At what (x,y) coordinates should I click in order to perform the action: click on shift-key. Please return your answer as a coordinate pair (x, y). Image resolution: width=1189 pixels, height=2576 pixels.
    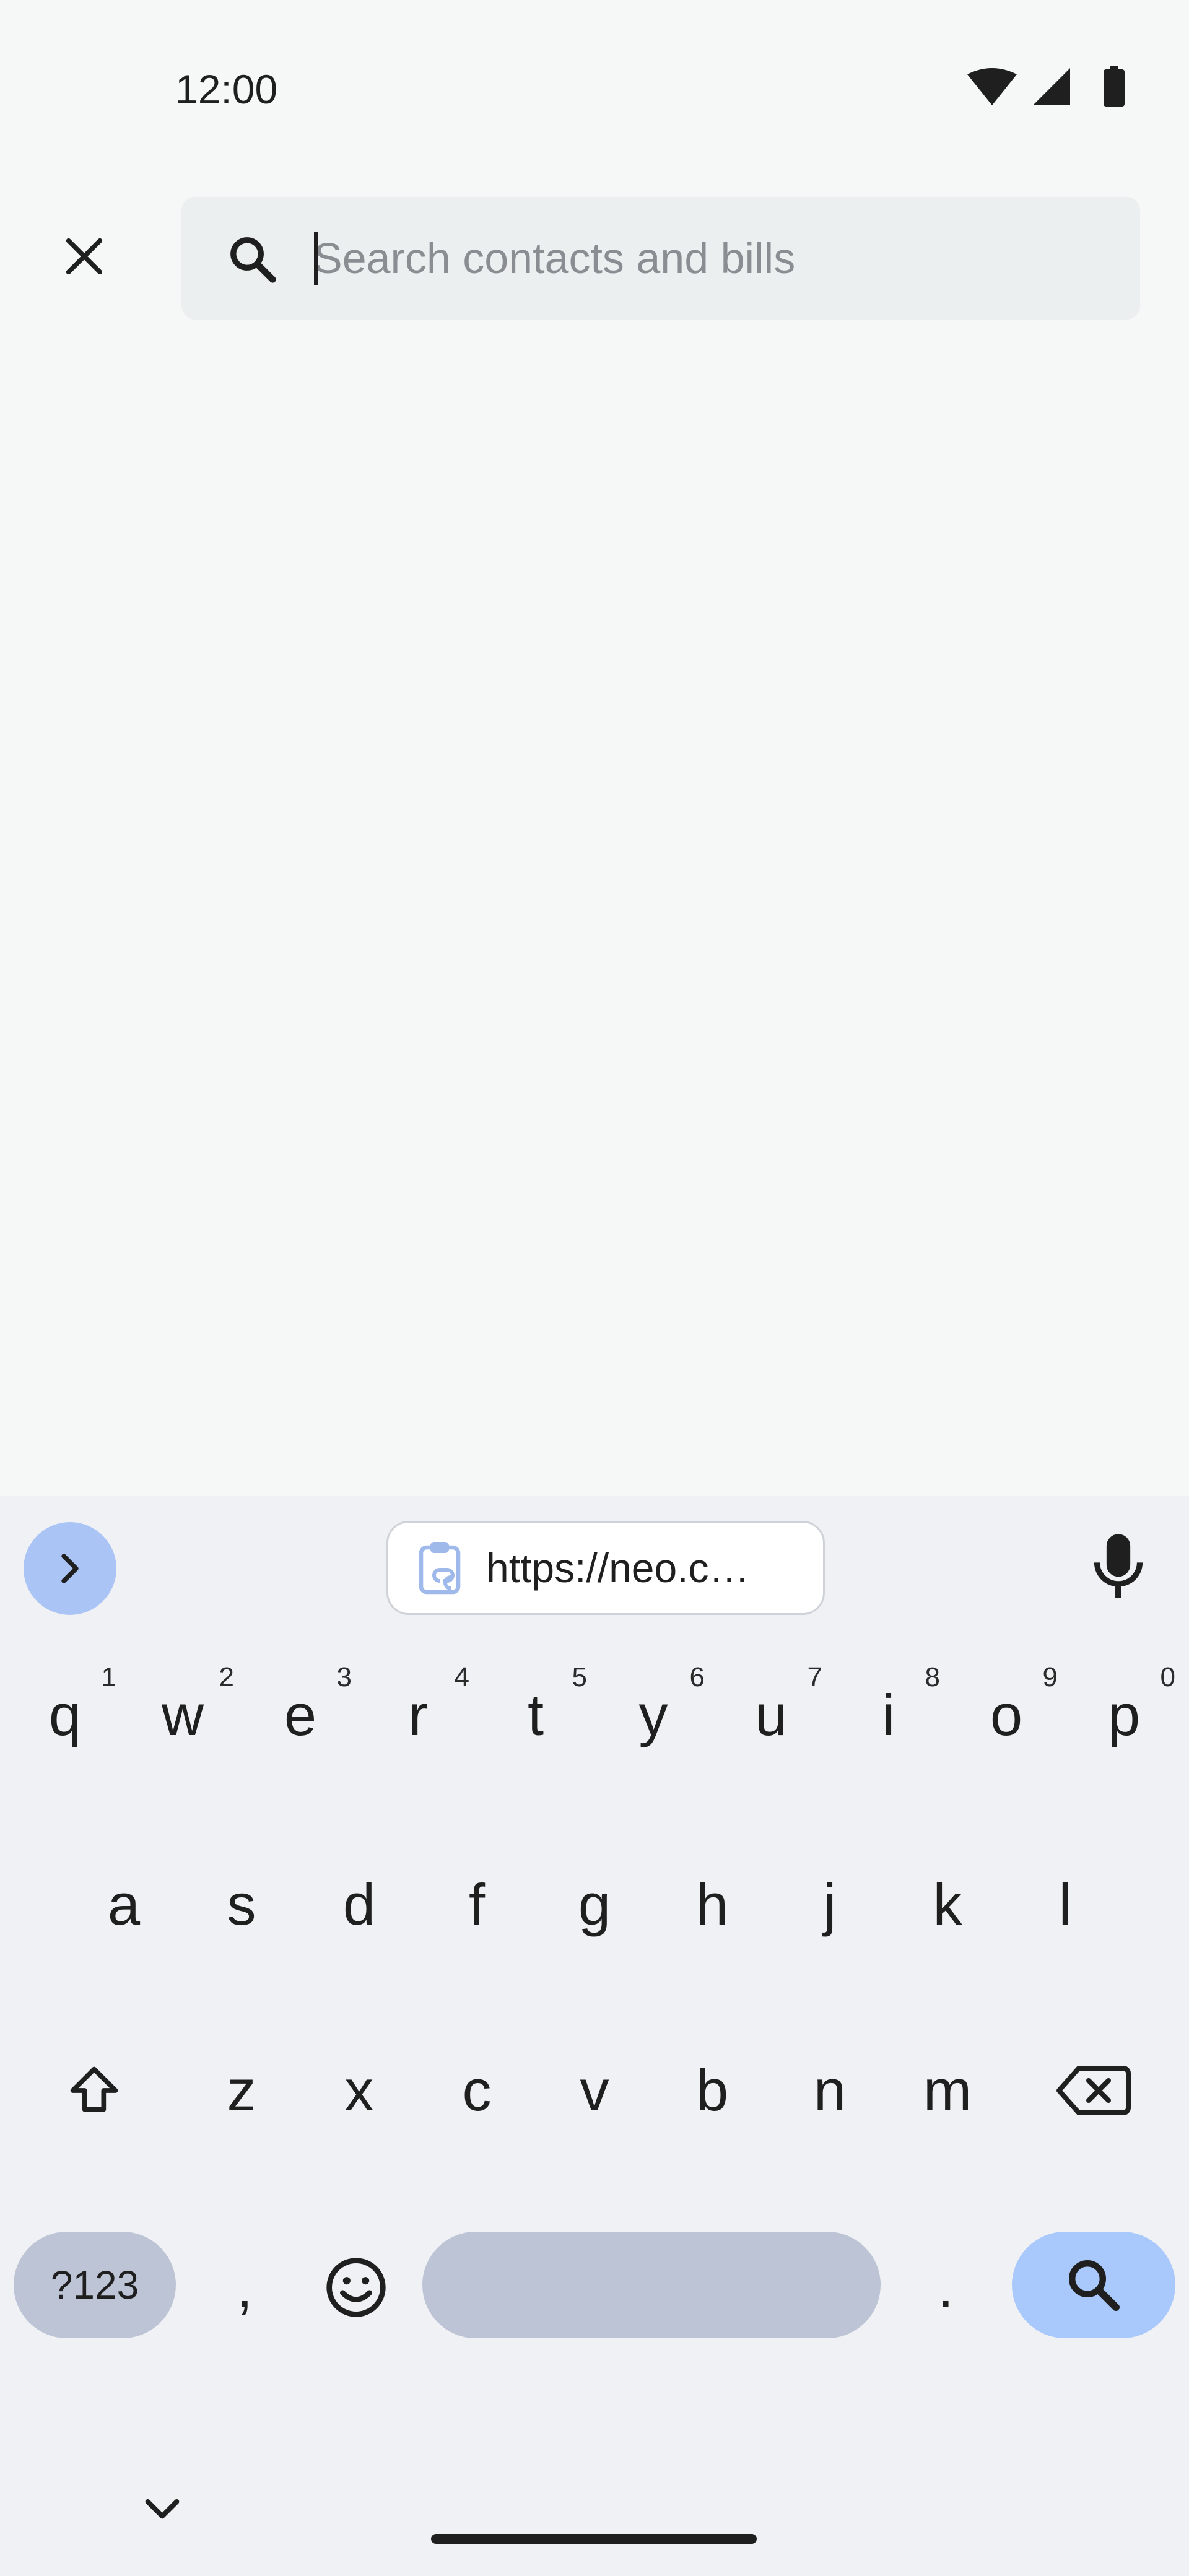
    Looking at the image, I should click on (94, 2090).